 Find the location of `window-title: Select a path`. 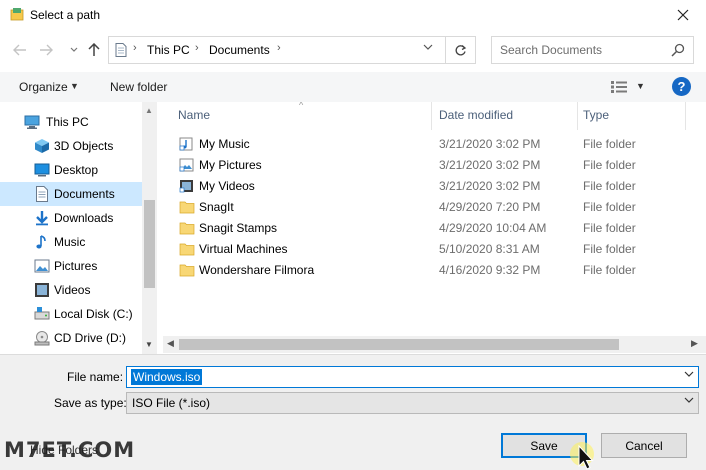

window-title: Select a path is located at coordinates (65, 15).